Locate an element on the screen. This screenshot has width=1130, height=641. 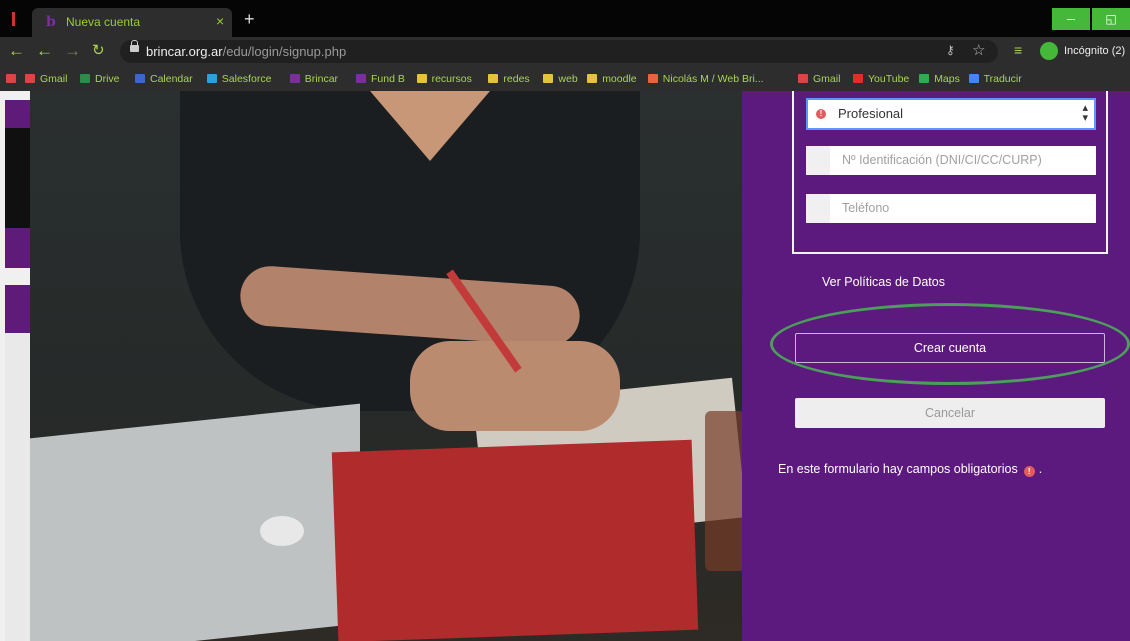
bookmark-item: recursos is located at coordinates (444, 79).